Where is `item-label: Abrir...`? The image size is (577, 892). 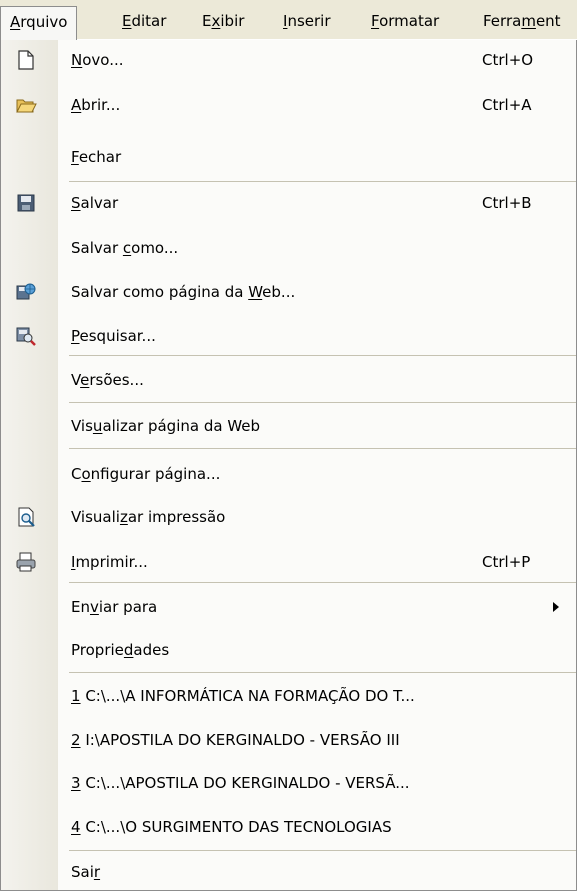 item-label: Abrir... is located at coordinates (96, 105).